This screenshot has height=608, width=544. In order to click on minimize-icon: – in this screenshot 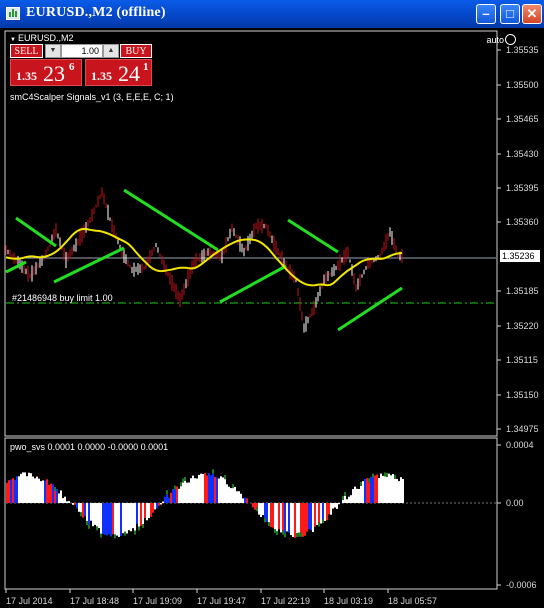, I will do `click(486, 14)`.